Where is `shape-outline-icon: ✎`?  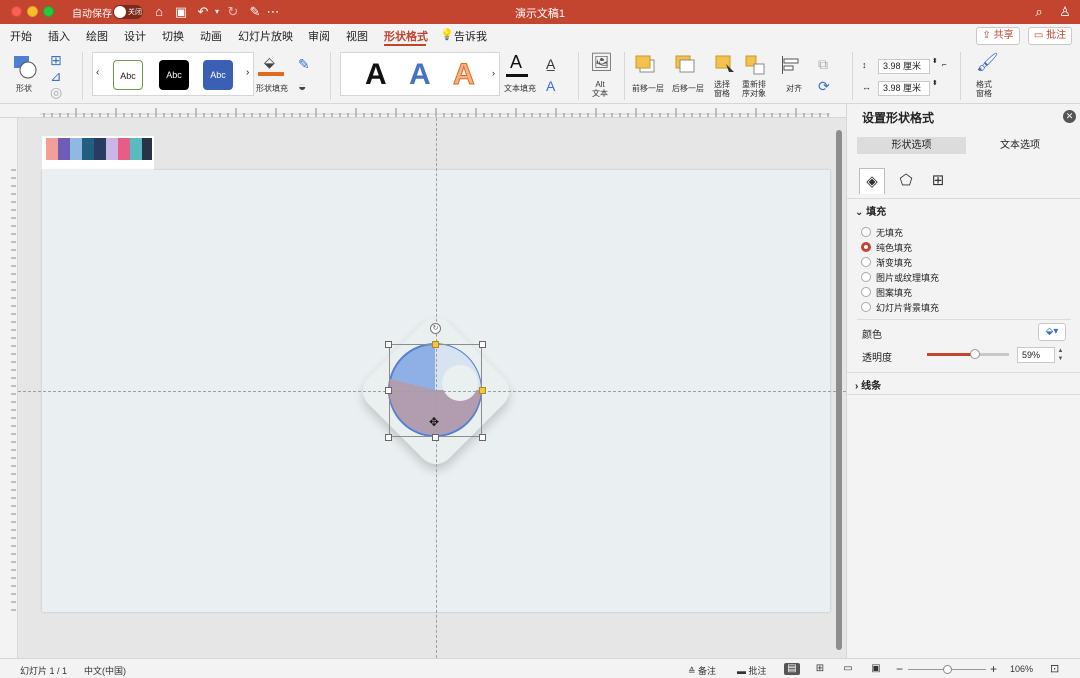 shape-outline-icon: ✎ is located at coordinates (304, 64).